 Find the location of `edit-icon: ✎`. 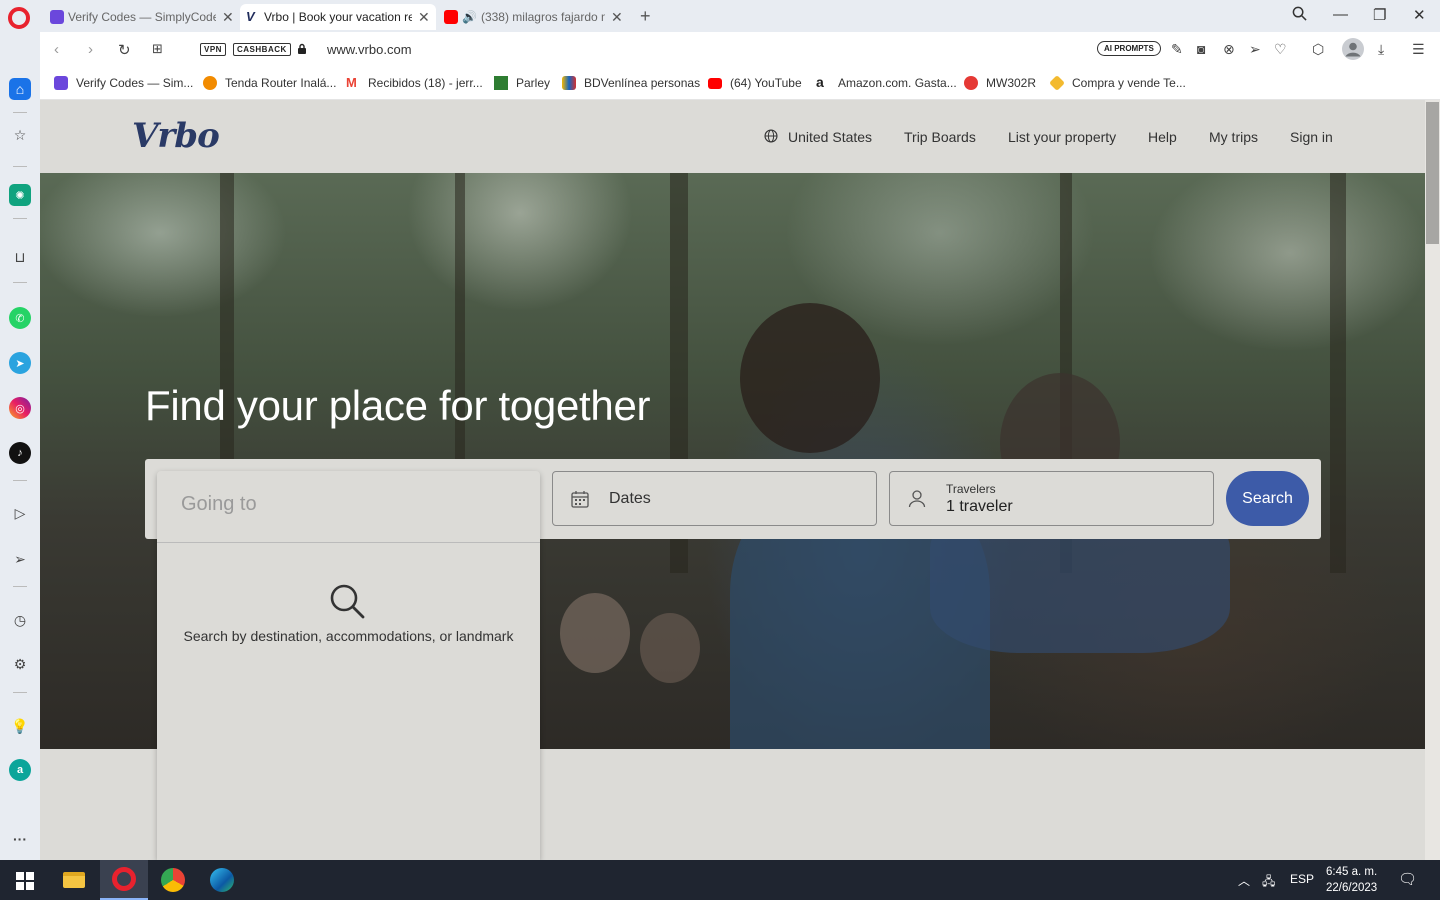

edit-icon: ✎ is located at coordinates (1177, 49).